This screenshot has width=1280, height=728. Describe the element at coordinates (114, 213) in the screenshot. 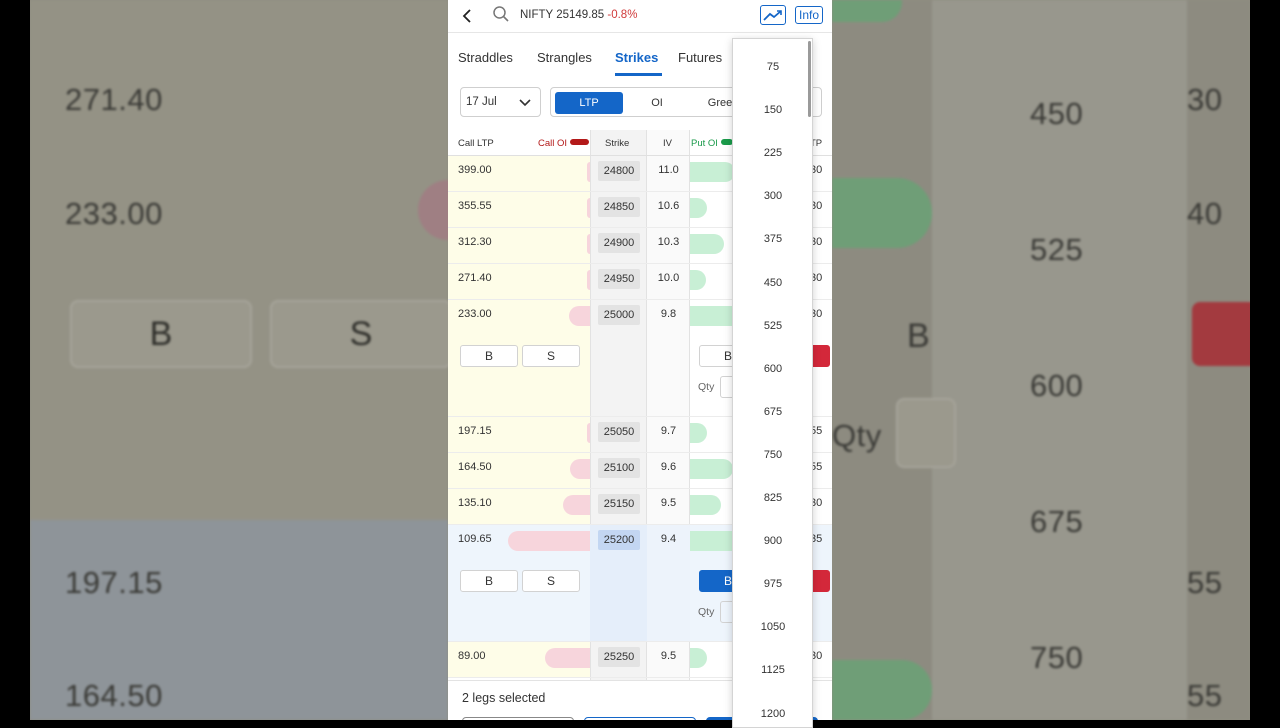

I see `backdrop-value: 233.00` at that location.